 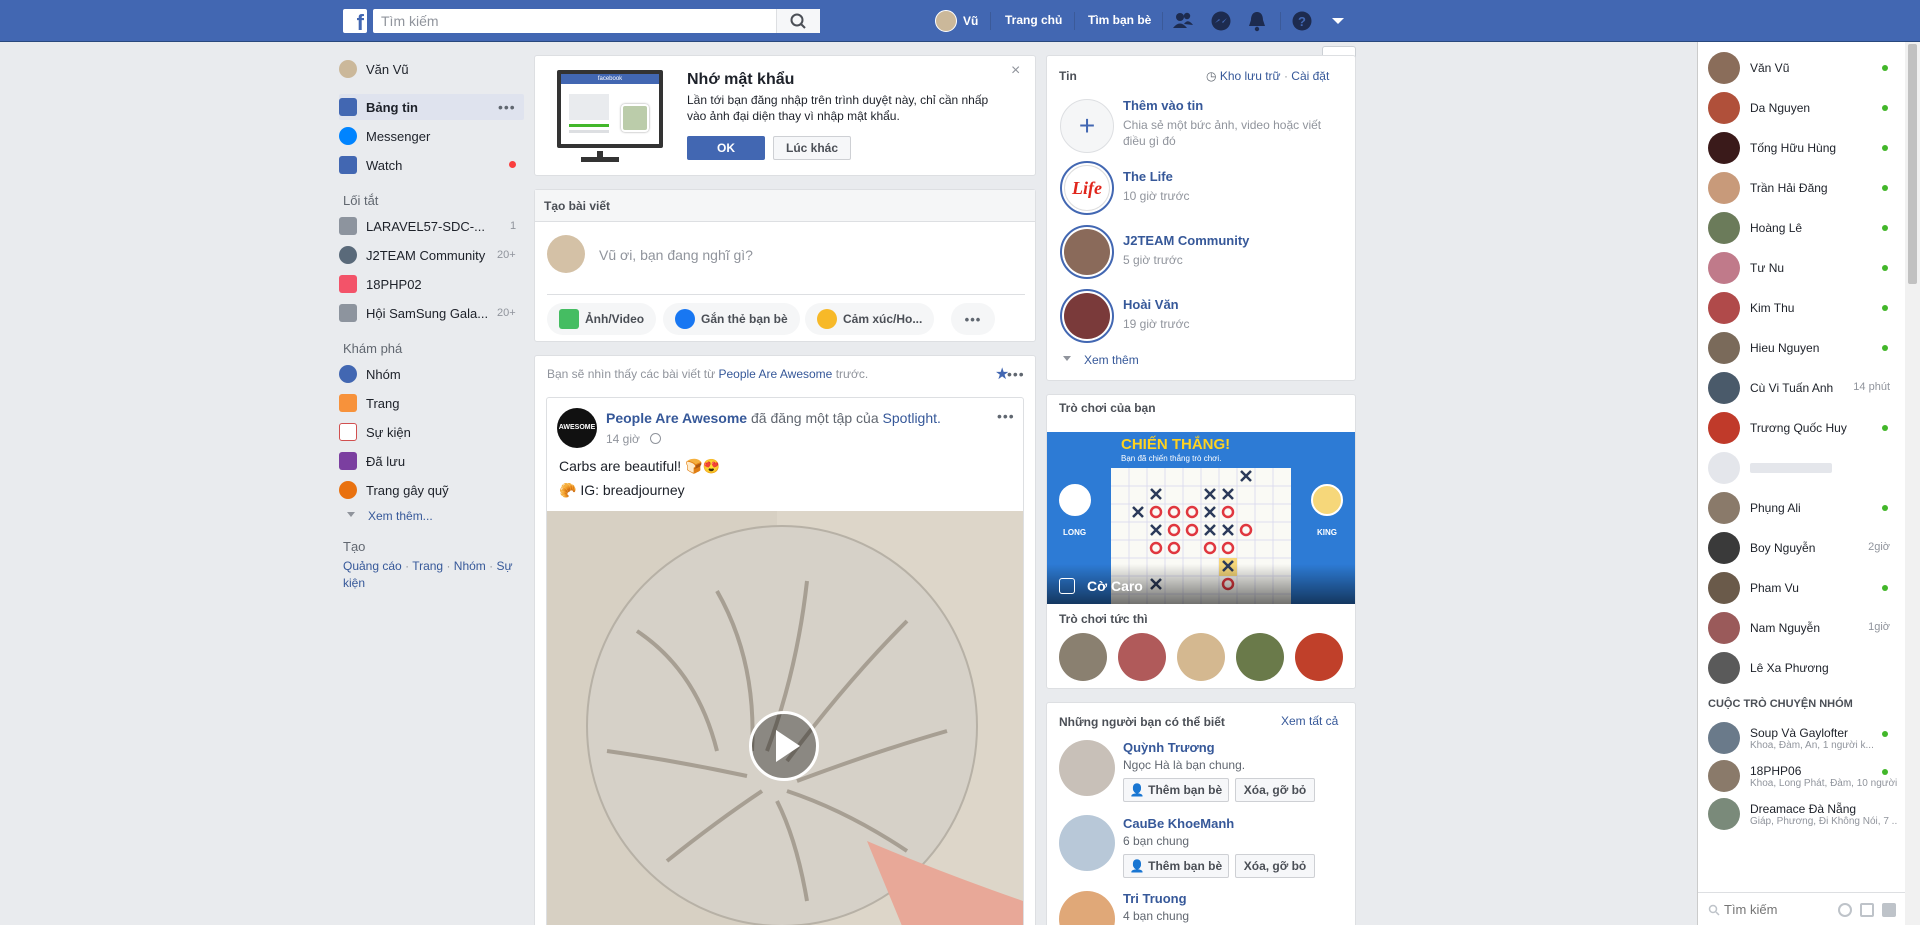 I want to click on post-time: 14 giờ, so click(x=623, y=439).